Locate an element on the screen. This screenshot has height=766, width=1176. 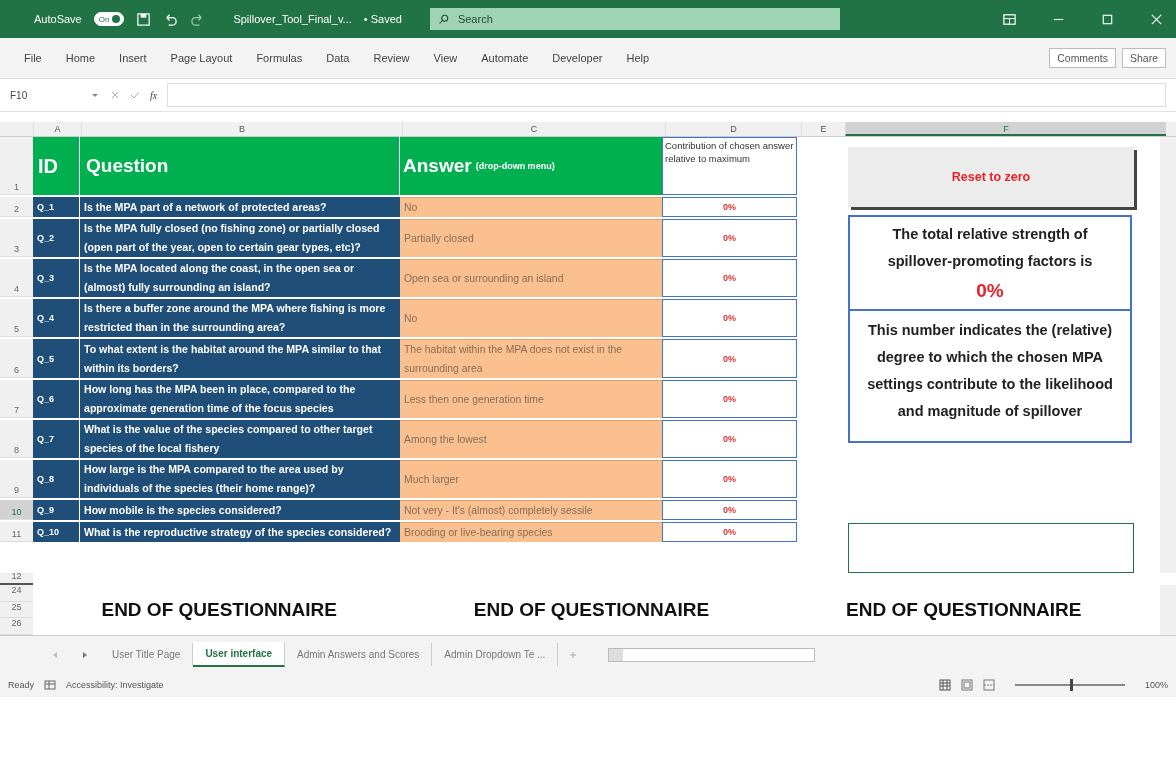
dropdown-cell: Brooding or live-bearing species is located at coordinates (531, 532).